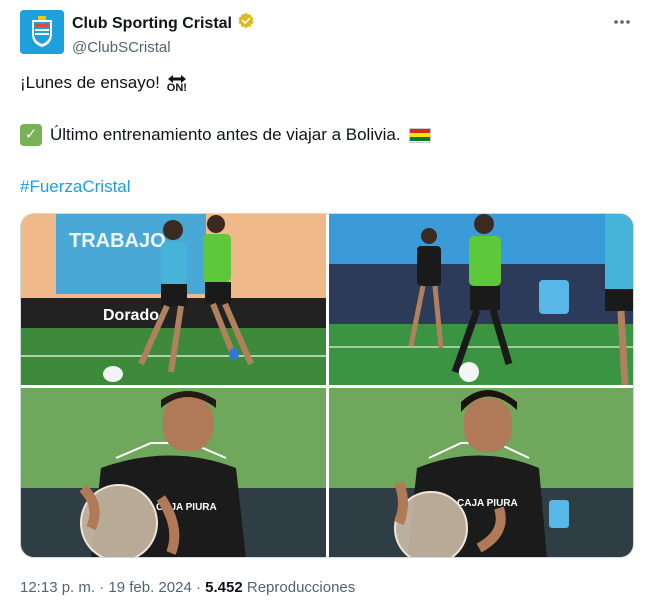 The image size is (652, 614). What do you see at coordinates (301, 587) in the screenshot?
I see `views-label: Reproducciones` at bounding box center [301, 587].